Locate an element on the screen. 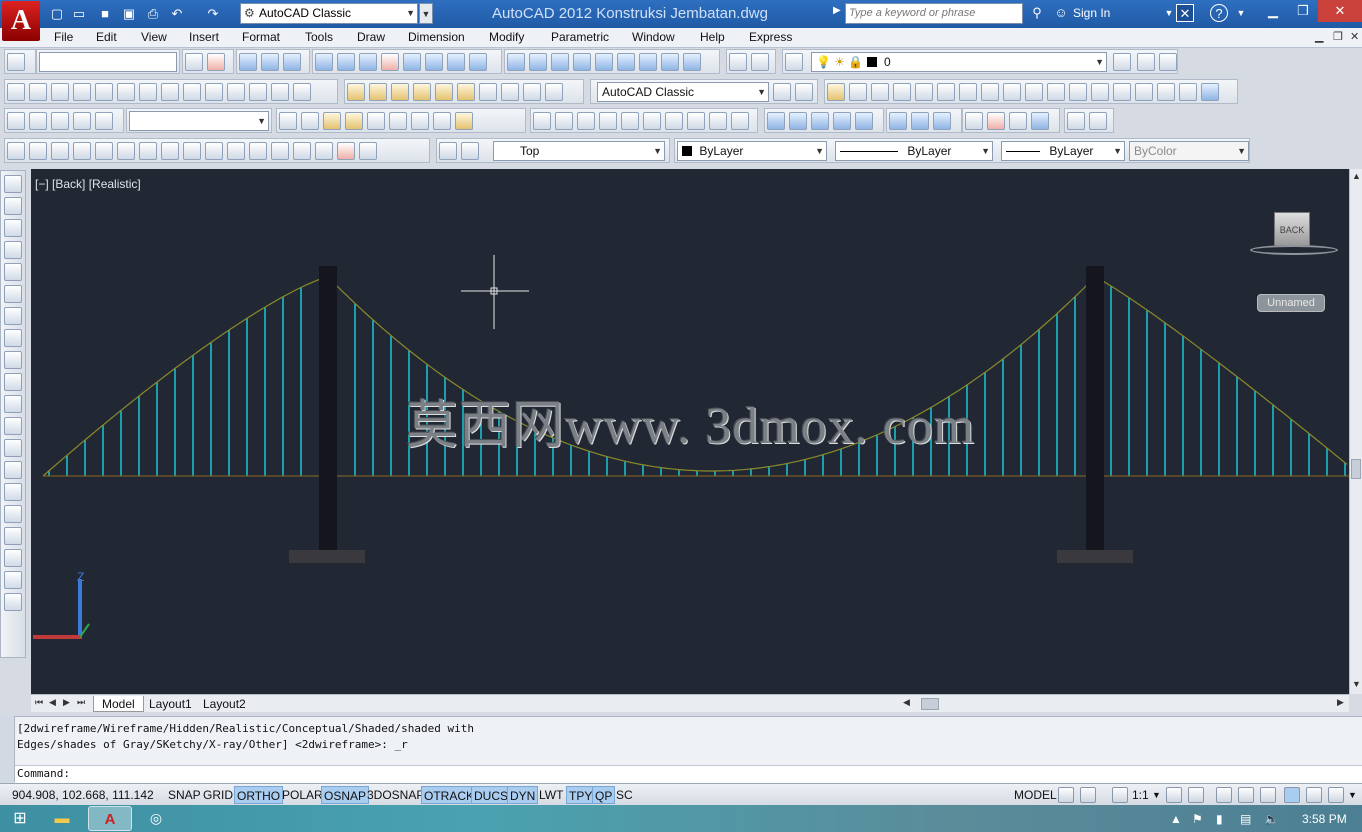  ducs-toggle: DUCS is located at coordinates (491, 795).